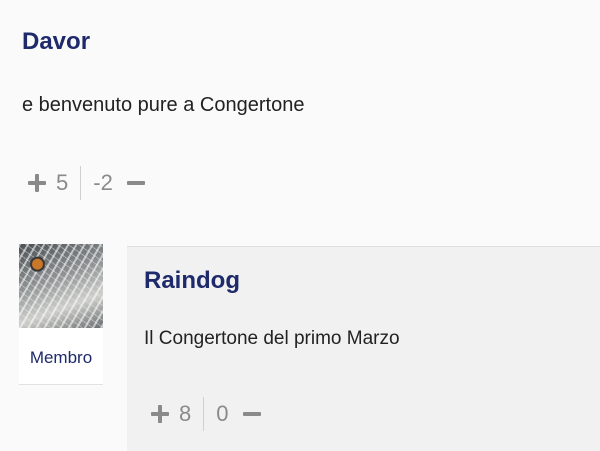  What do you see at coordinates (86, 183) in the screenshot?
I see `vote-bar: 5 -2` at bounding box center [86, 183].